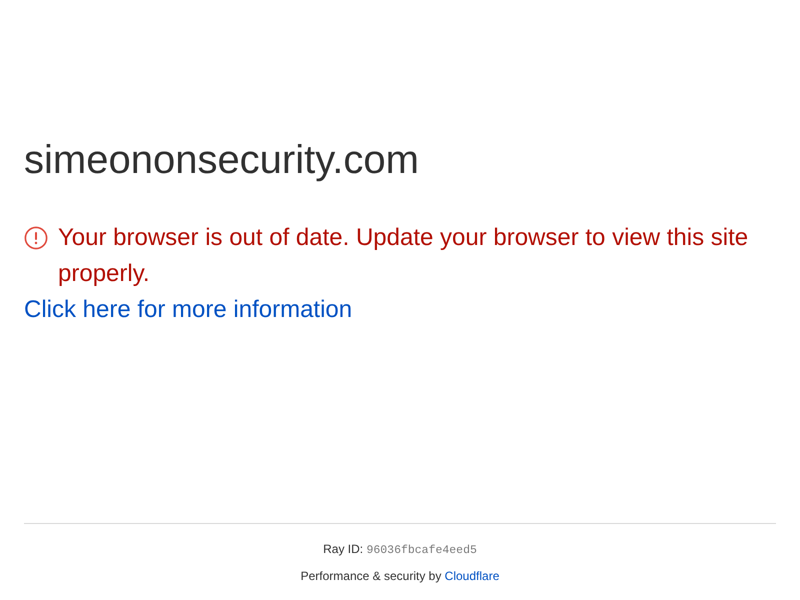 This screenshot has height=600, width=800. I want to click on exclamation-circle-icon, so click(36, 238).